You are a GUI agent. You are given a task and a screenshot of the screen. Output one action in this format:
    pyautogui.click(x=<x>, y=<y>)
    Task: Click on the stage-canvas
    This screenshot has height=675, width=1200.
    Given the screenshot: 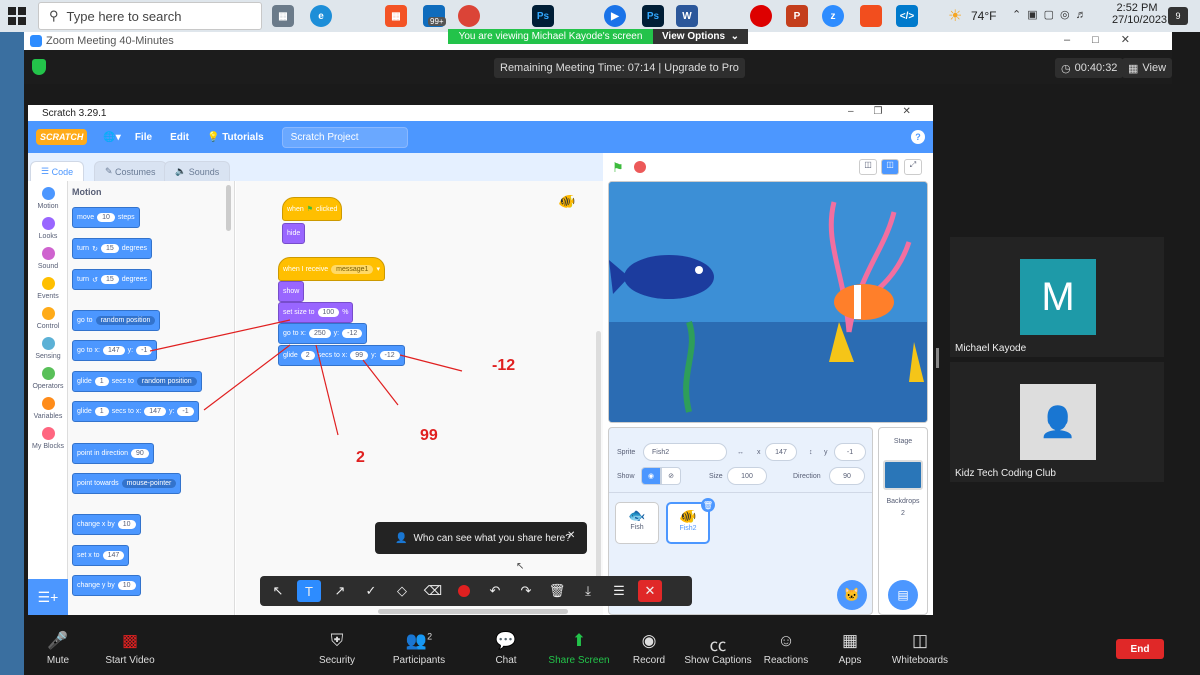 What is the action you would take?
    pyautogui.click(x=768, y=302)
    